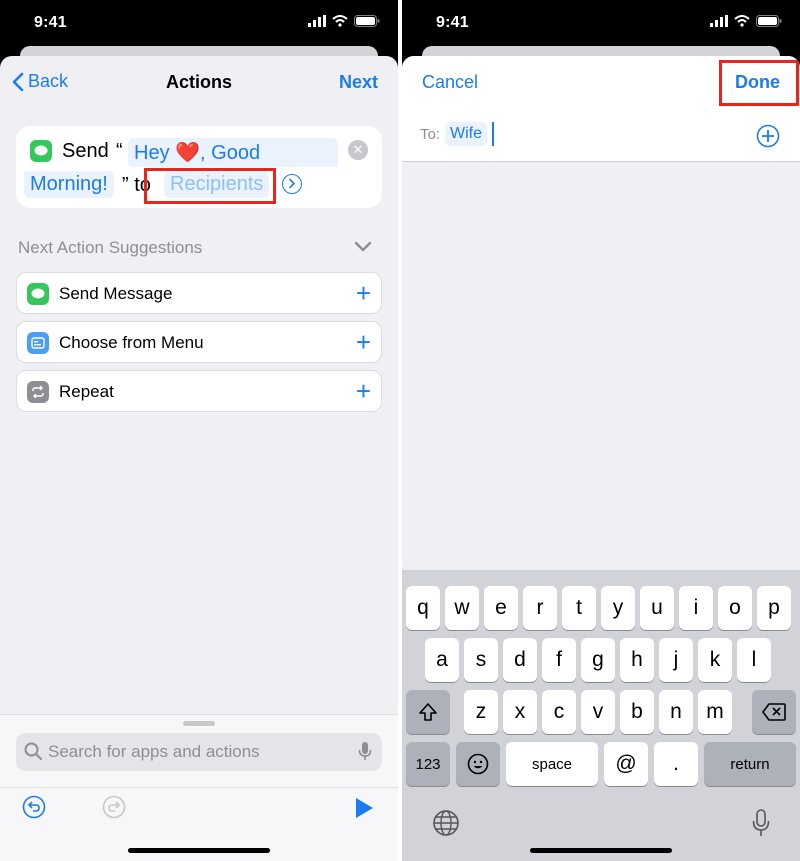  Describe the element at coordinates (754, 660) in the screenshot. I see `key-l: l` at that location.